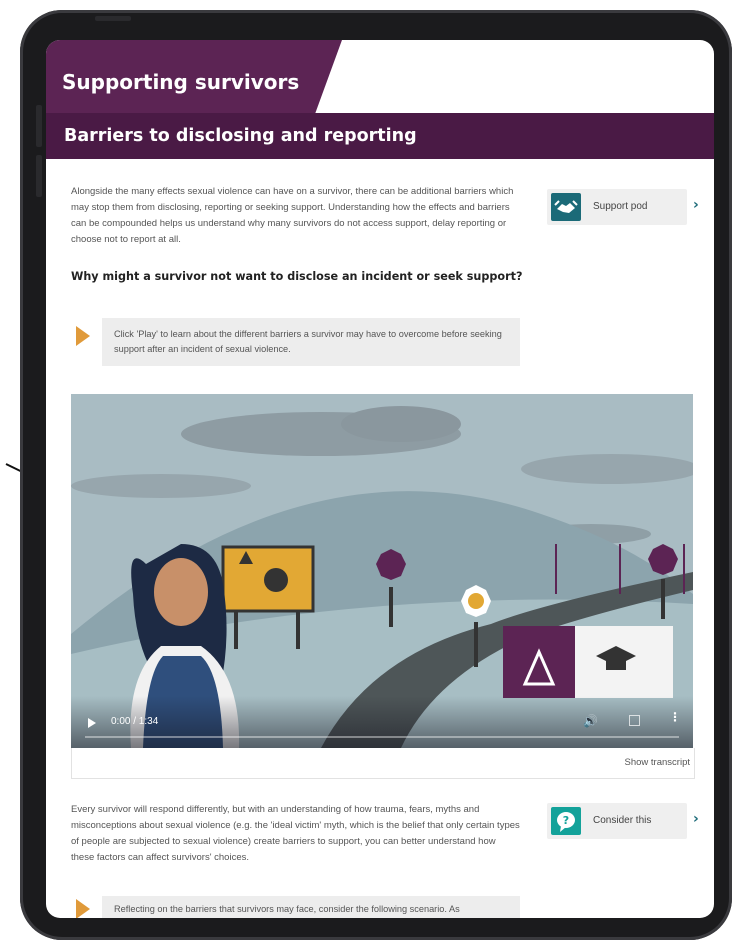  I want to click on handshake-icon, so click(566, 207).